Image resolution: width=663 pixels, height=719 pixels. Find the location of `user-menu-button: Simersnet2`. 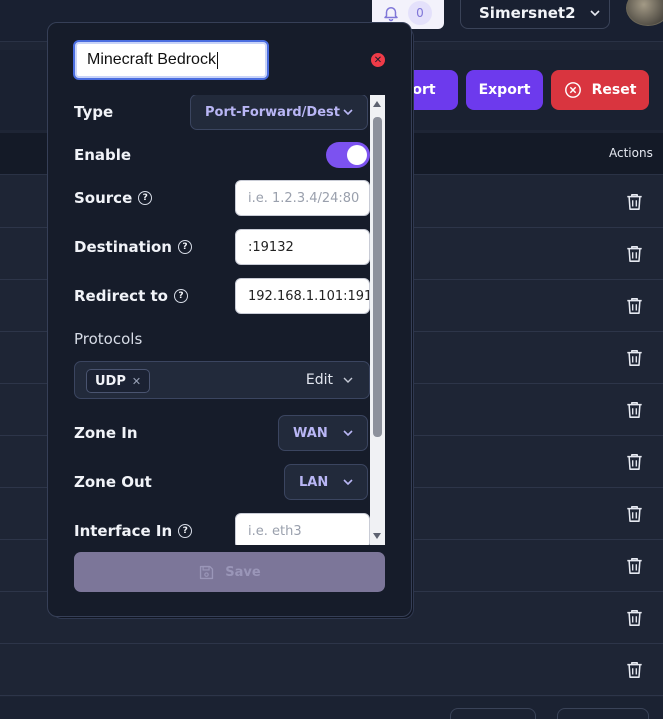

user-menu-button: Simersnet2 is located at coordinates (535, 14).